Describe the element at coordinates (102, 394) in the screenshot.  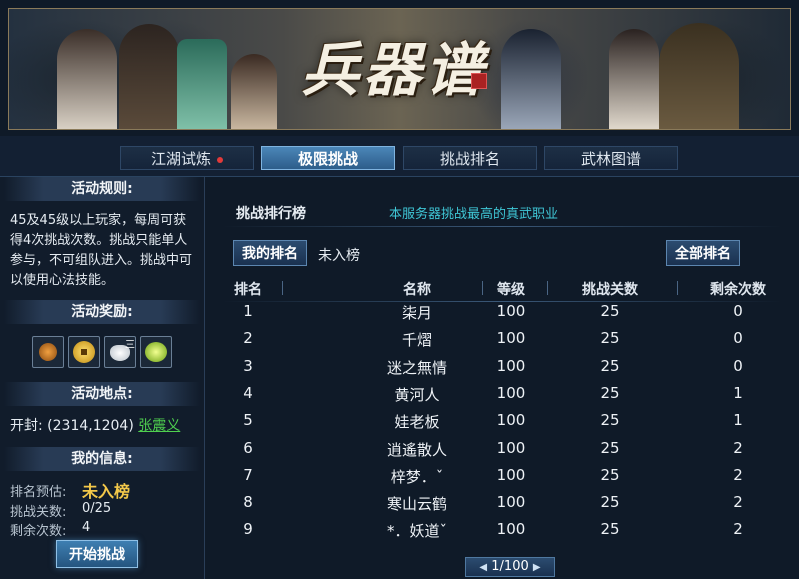
I see `location-heading: 活动地点:` at that location.